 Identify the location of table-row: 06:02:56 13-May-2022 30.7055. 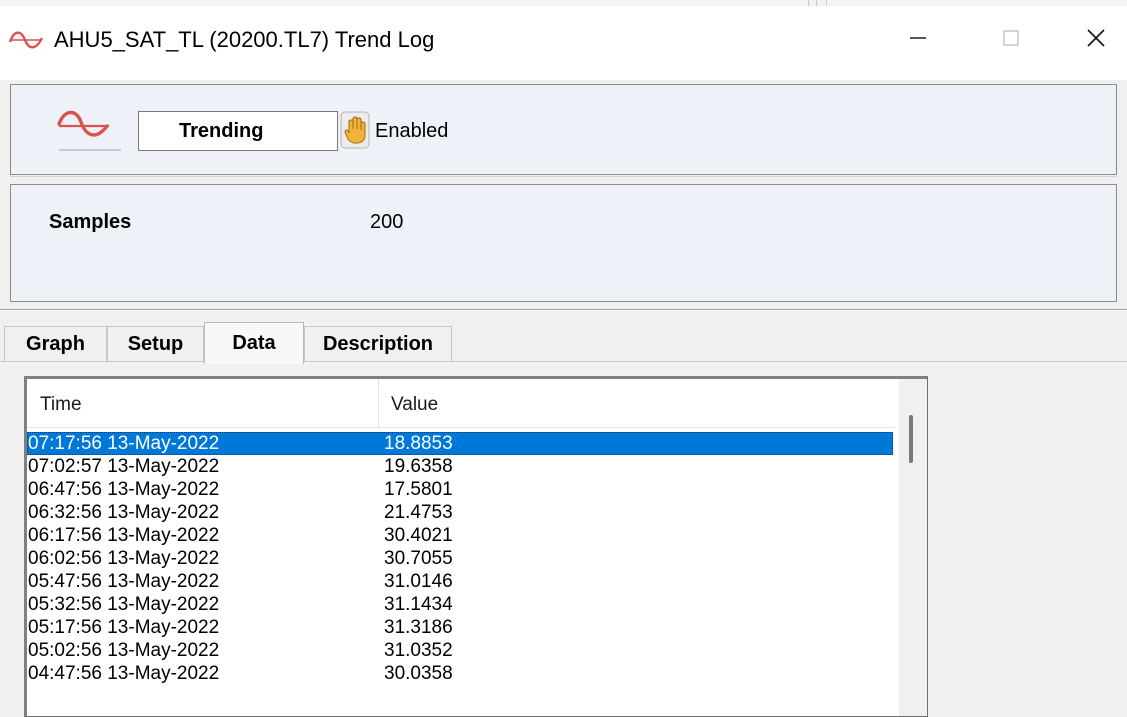
(460, 558).